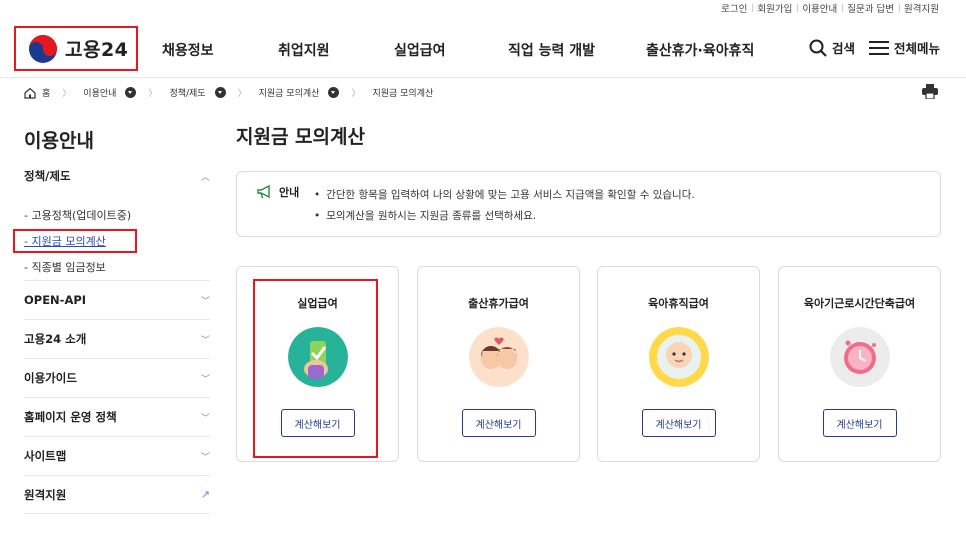 This screenshot has height=536, width=966. I want to click on sidebar-item-subsidy-calc: - 지원금 모의계산, so click(75, 241).